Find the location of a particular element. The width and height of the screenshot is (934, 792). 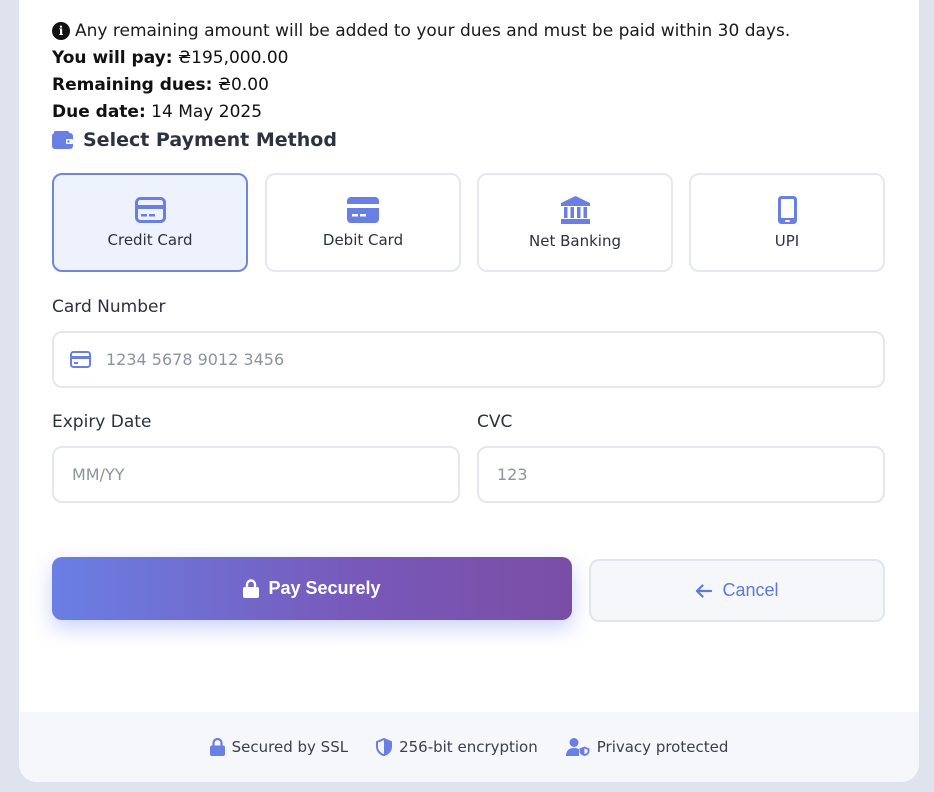

payment-method-title: Select Payment Method is located at coordinates (210, 140).